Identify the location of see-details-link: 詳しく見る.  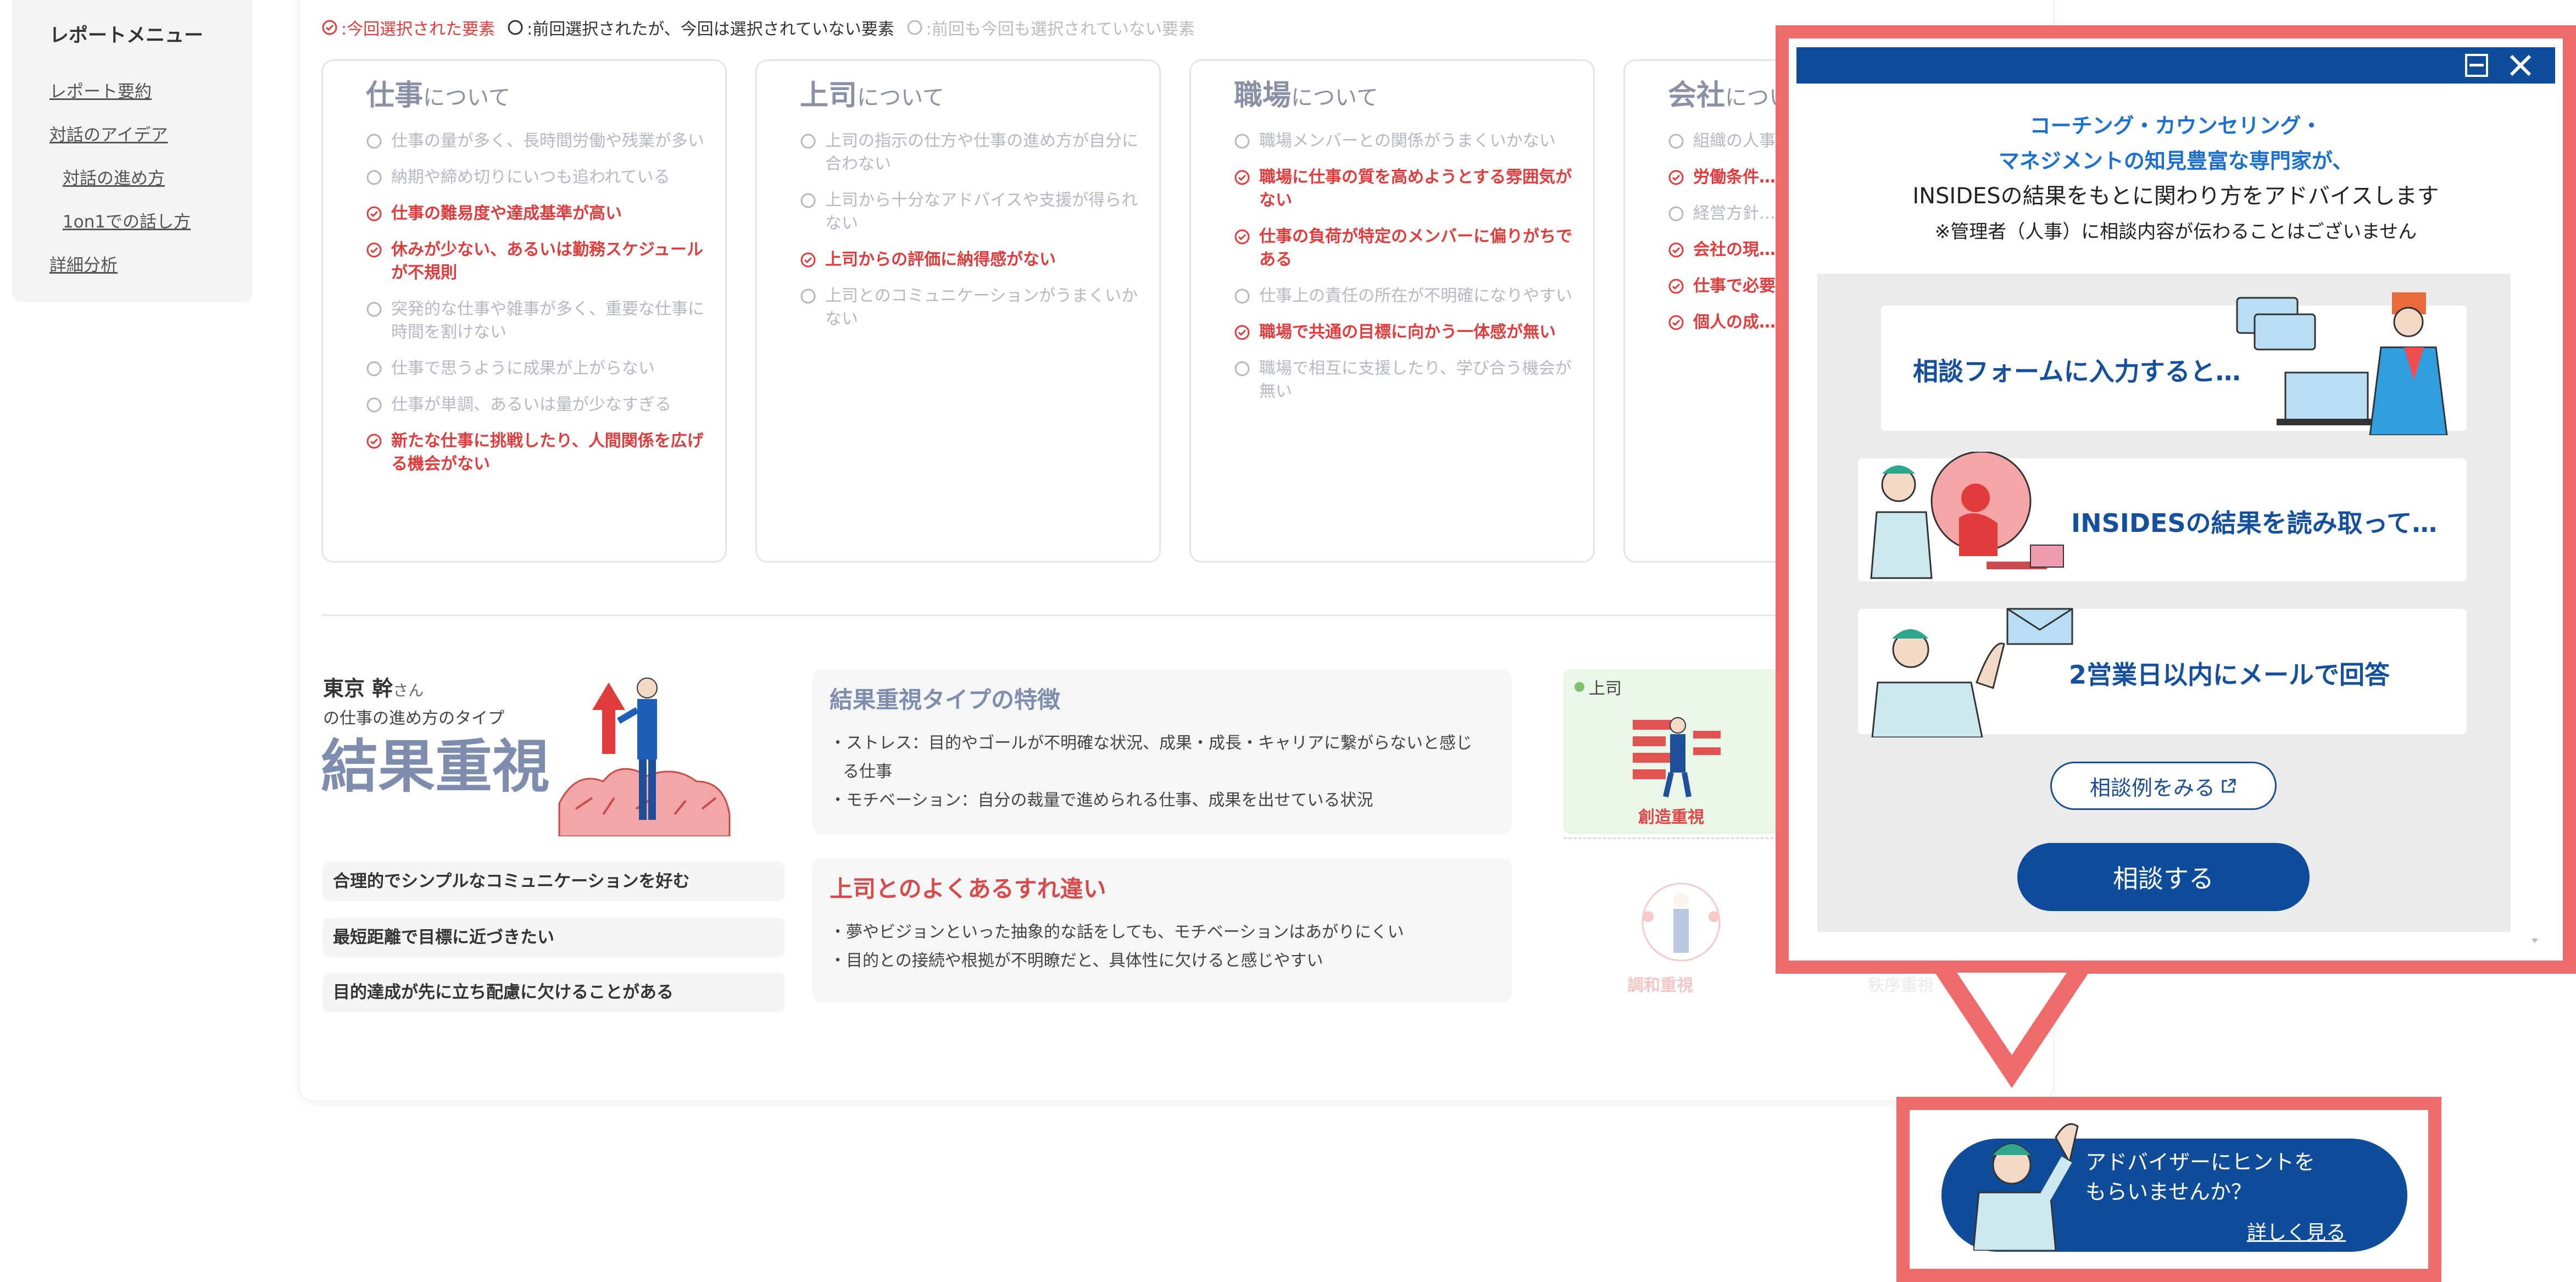
(2296, 1231).